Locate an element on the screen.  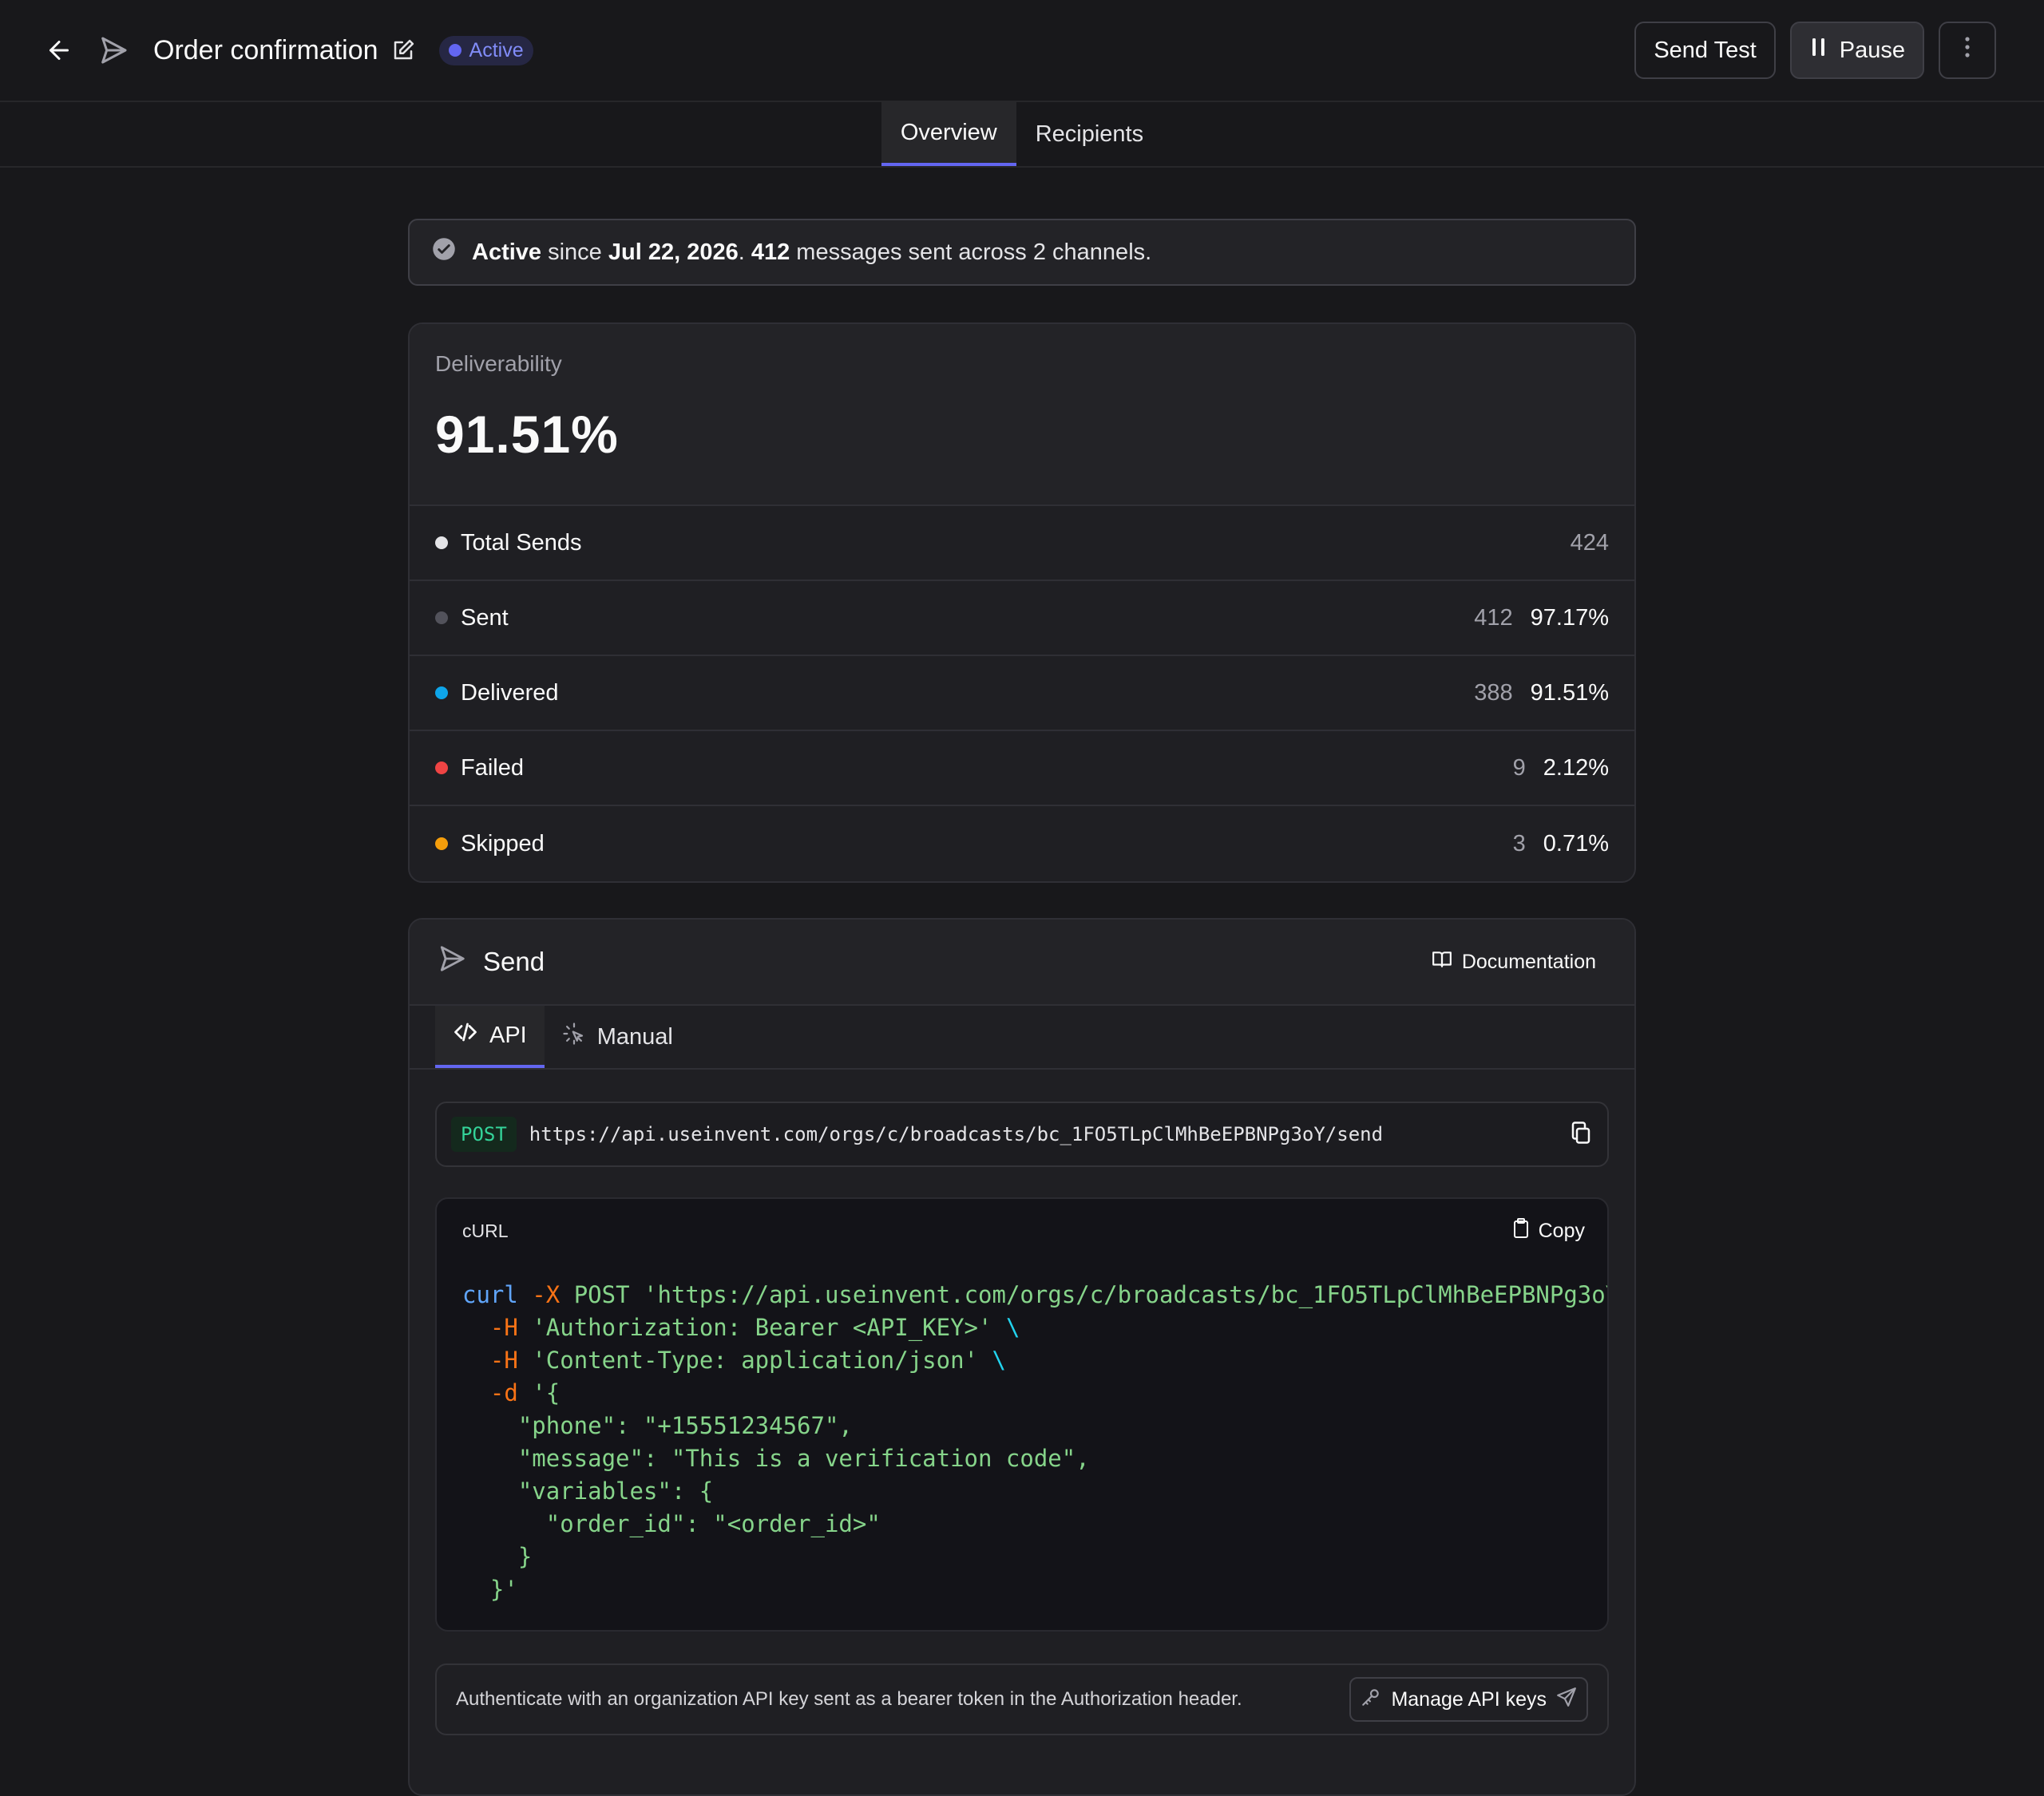
send-title: Send is located at coordinates (491, 962).